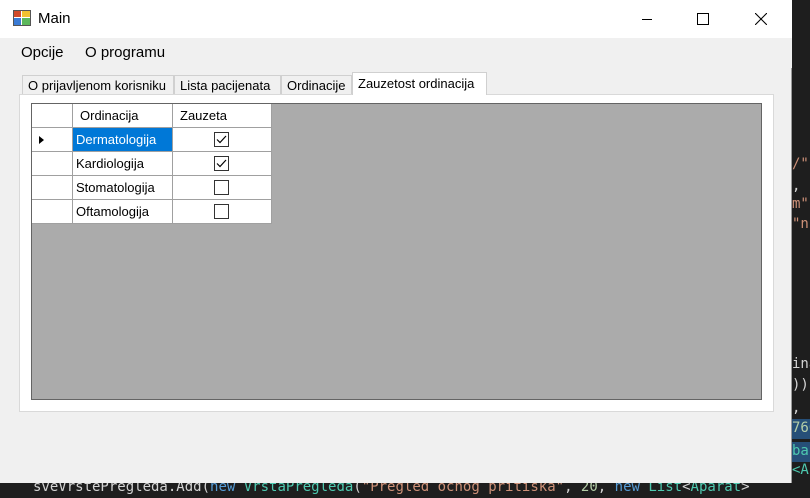 The image size is (810, 498). What do you see at coordinates (800, 224) in the screenshot?
I see `code-fragment: "n` at bounding box center [800, 224].